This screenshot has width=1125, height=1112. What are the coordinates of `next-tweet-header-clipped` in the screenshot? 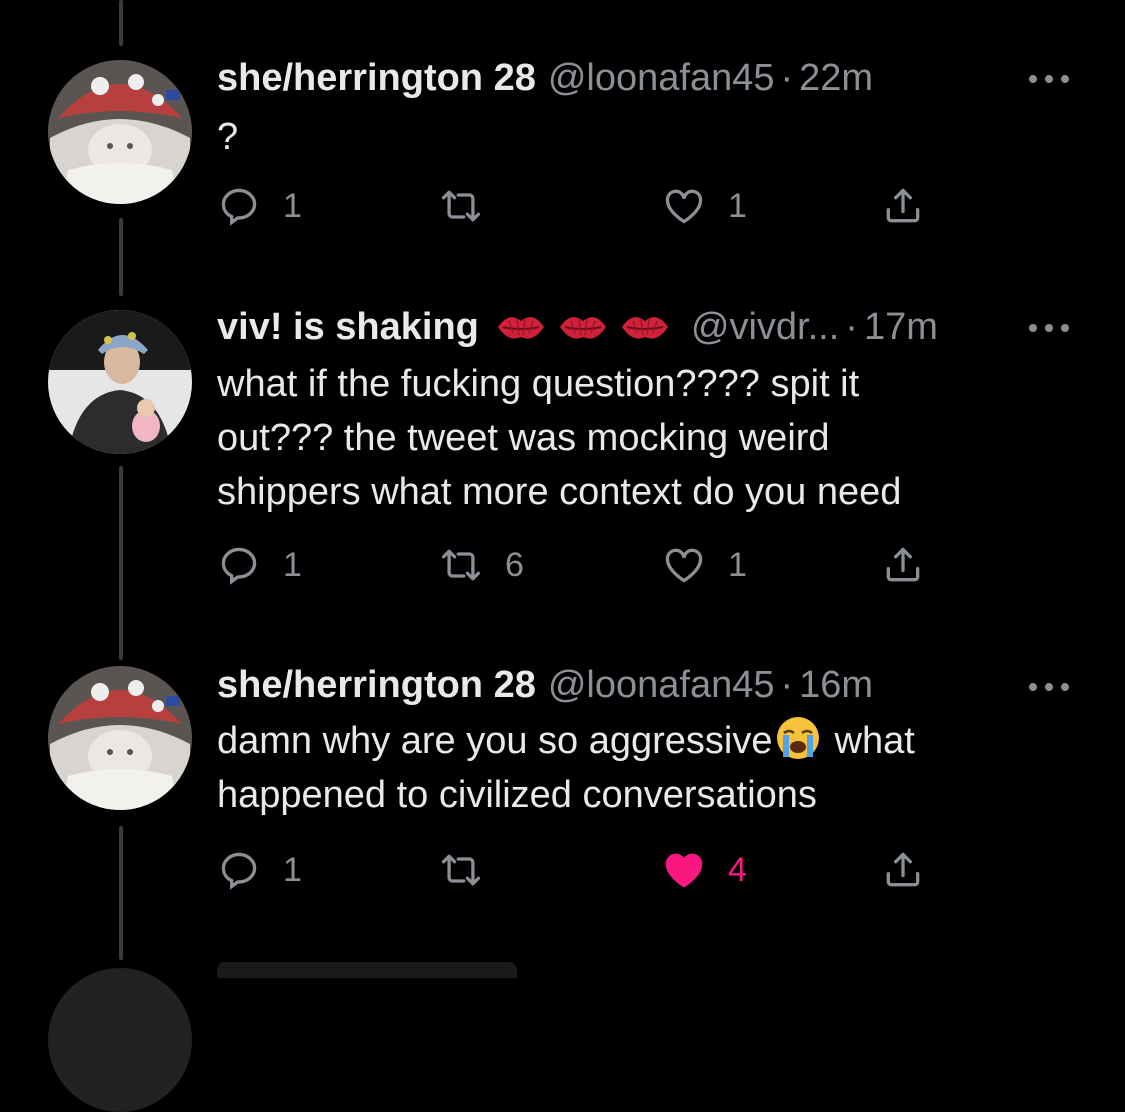 It's located at (597, 970).